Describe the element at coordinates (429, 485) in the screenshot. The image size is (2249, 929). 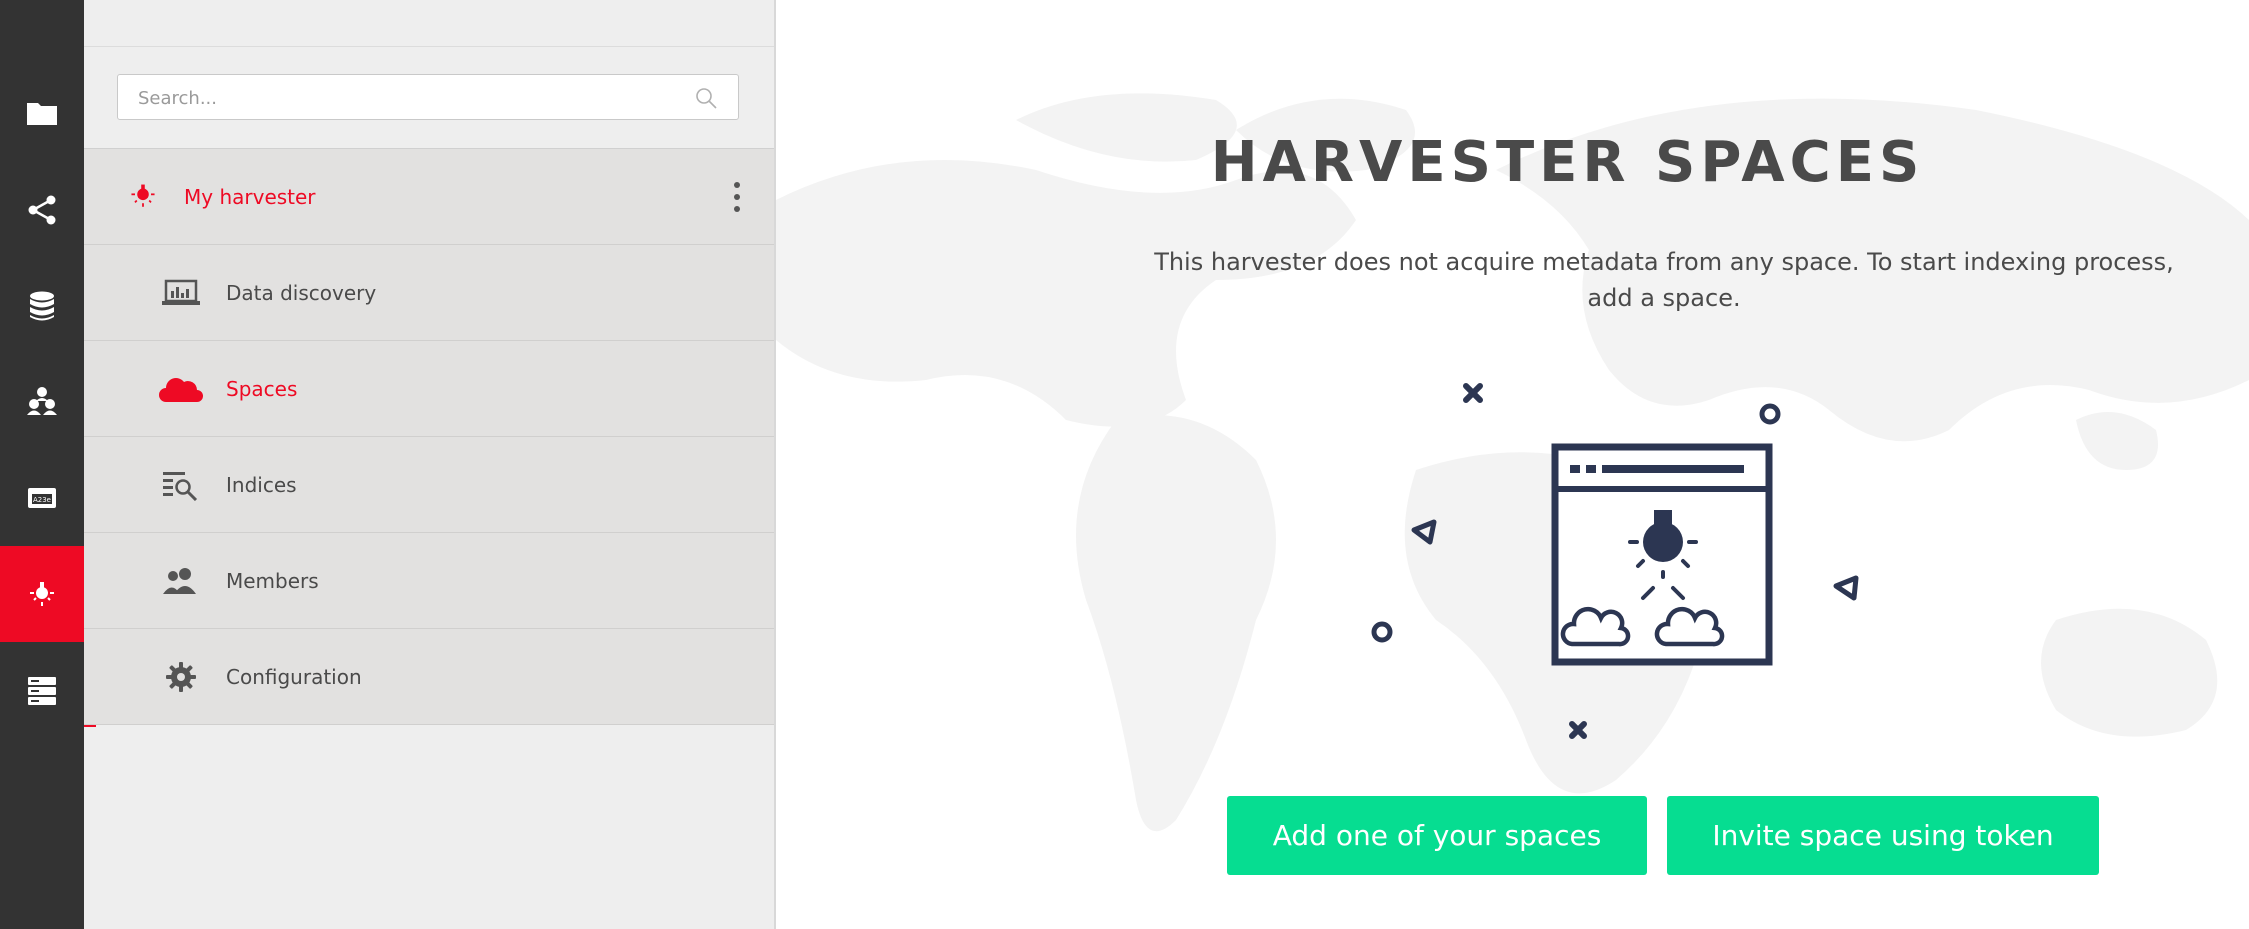
I see `sidebar-item-indices: Indices` at that location.